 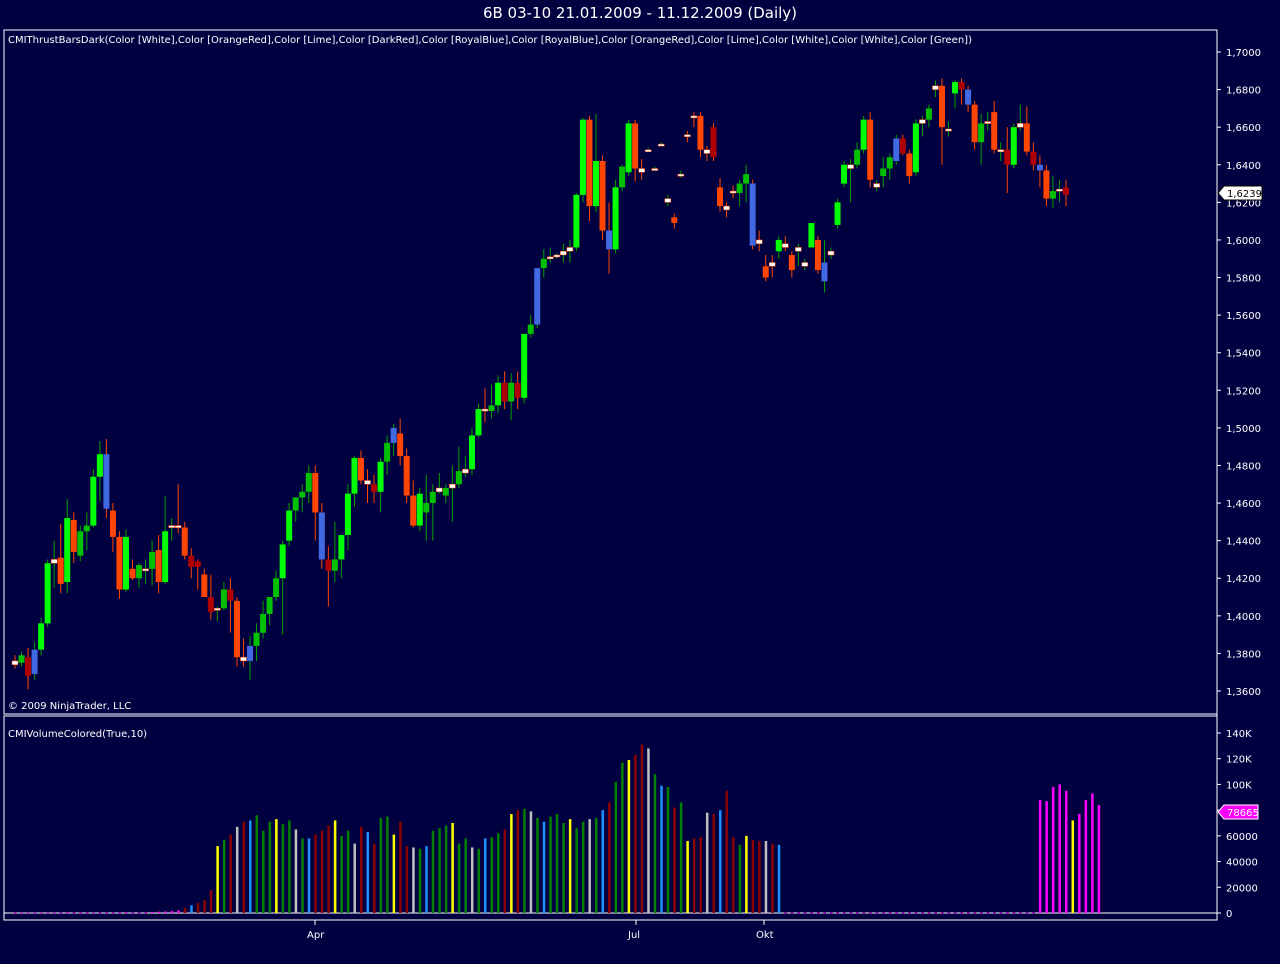 I want to click on price-tick-label: 1,3600, so click(x=1243, y=692).